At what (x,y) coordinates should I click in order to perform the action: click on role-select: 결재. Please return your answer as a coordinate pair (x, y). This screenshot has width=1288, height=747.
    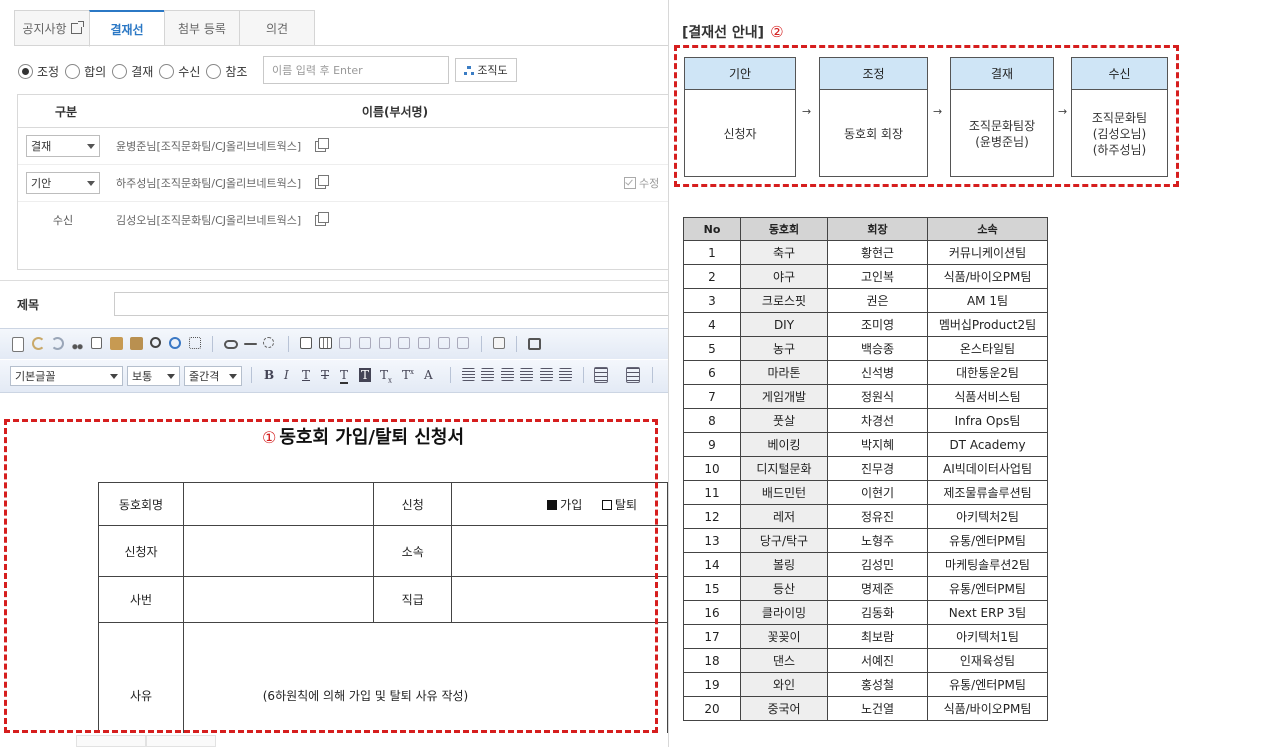
    Looking at the image, I should click on (63, 146).